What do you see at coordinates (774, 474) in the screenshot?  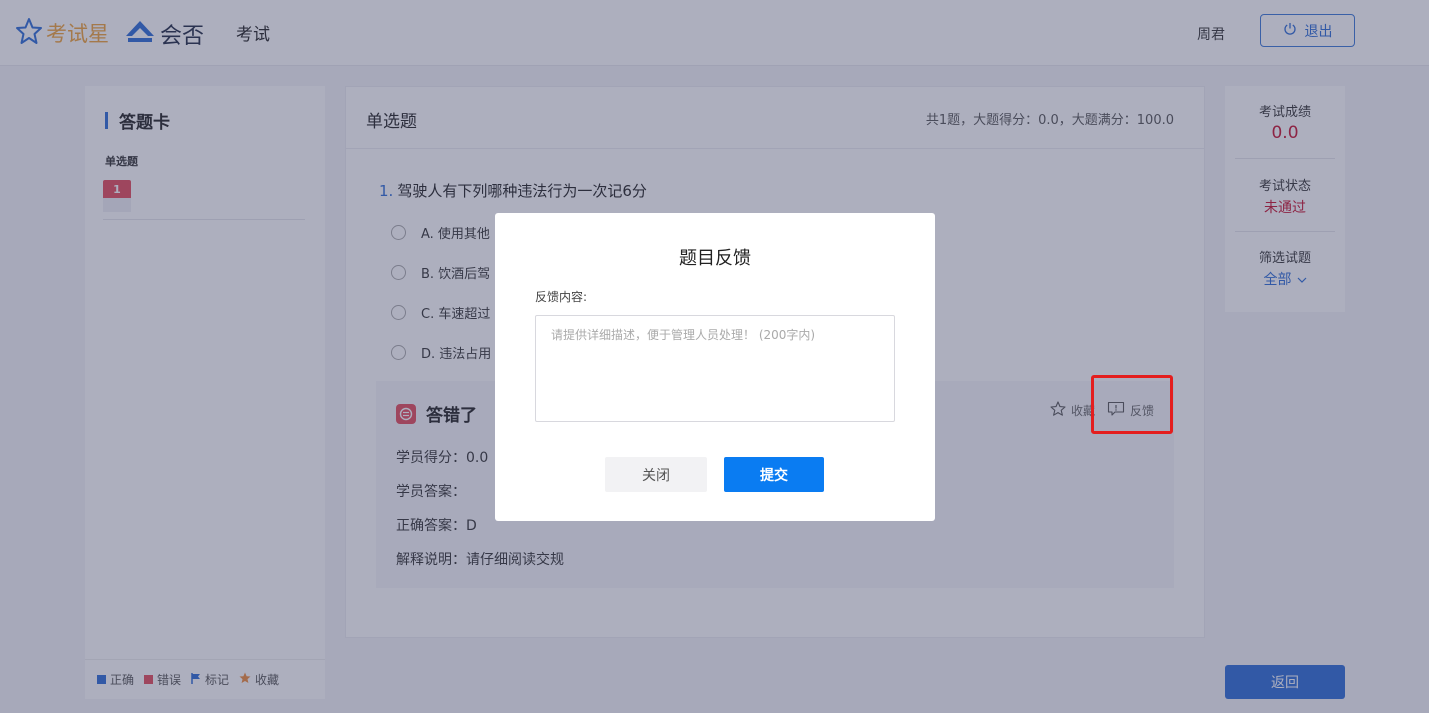 I see `submit-button: 提交` at bounding box center [774, 474].